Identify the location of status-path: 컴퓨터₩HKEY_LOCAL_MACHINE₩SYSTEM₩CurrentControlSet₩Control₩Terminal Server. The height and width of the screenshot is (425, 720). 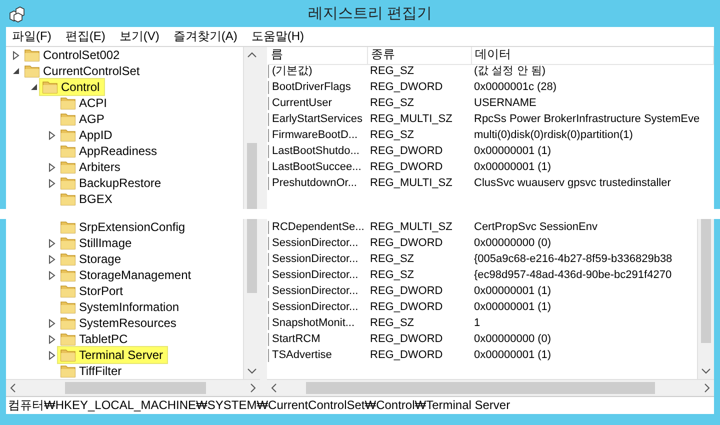
(259, 405).